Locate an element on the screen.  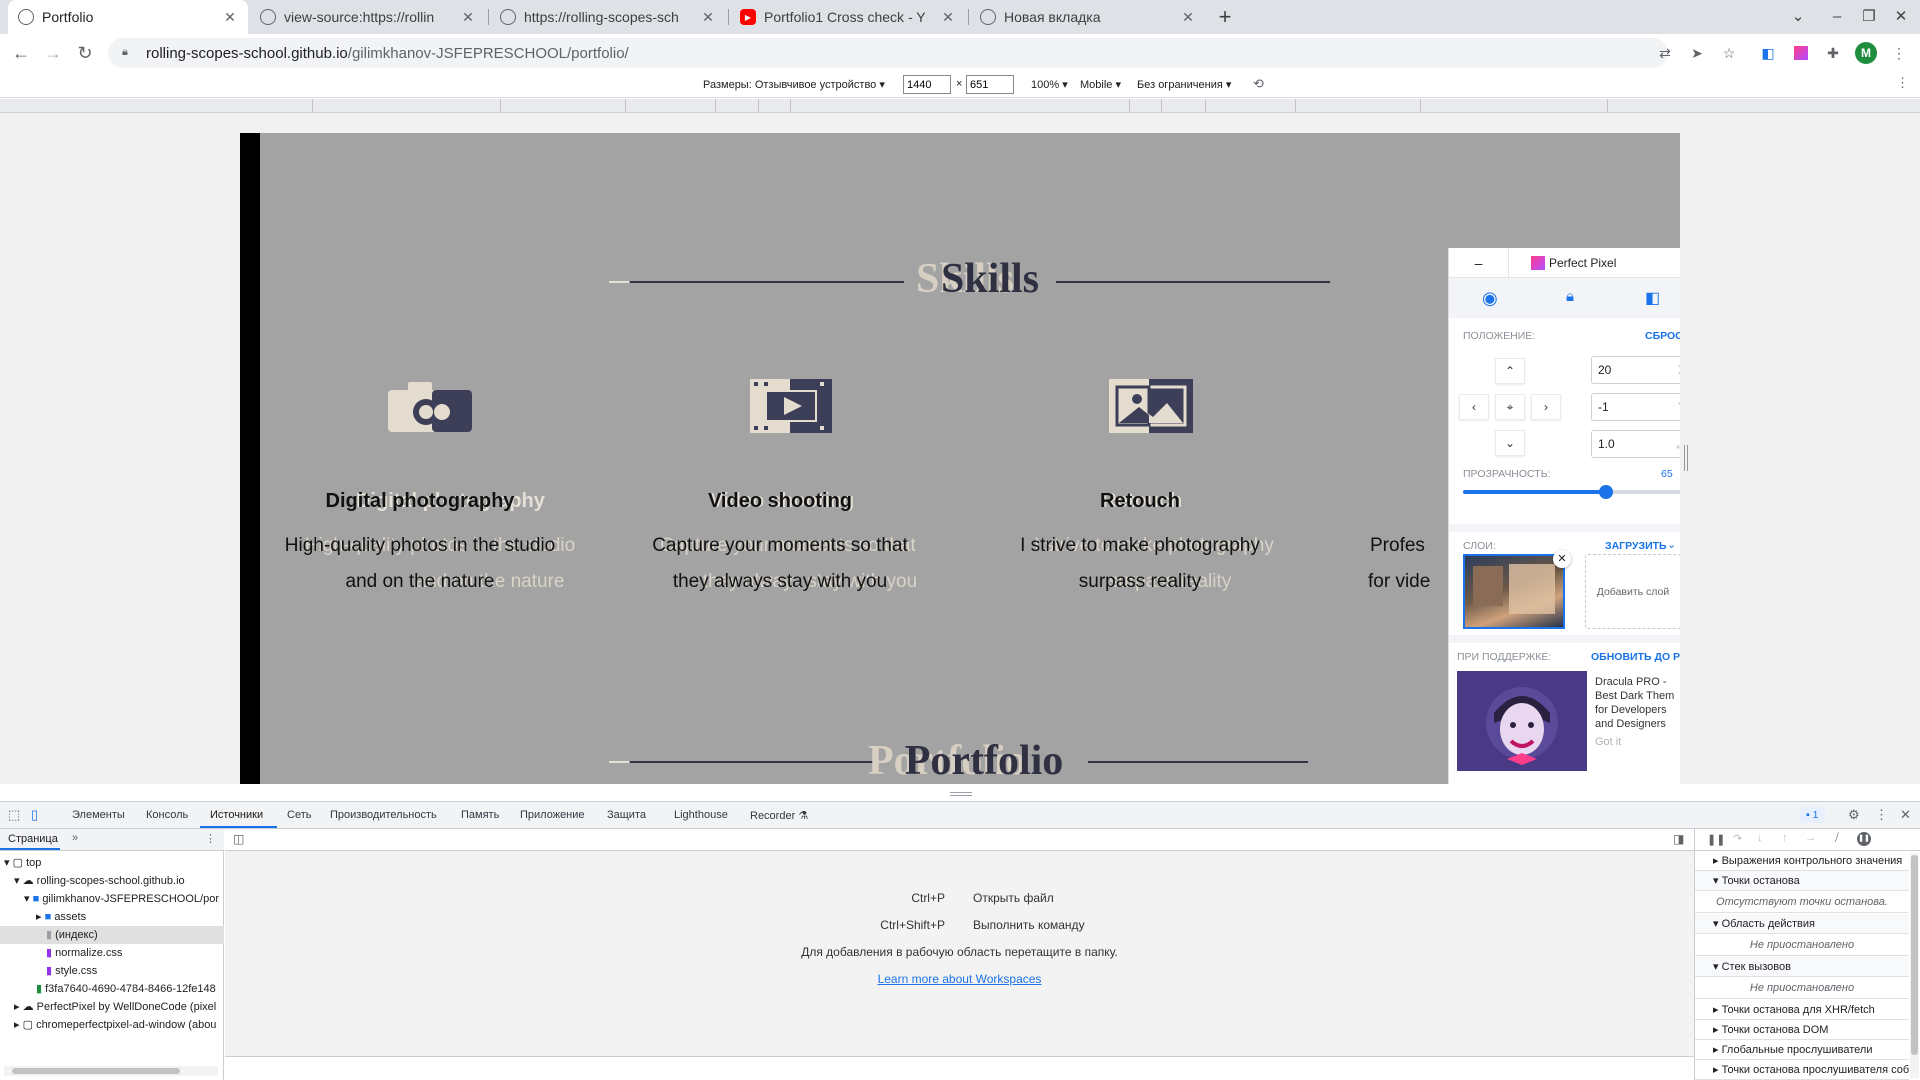
step-icon: → is located at coordinates (1810, 838).